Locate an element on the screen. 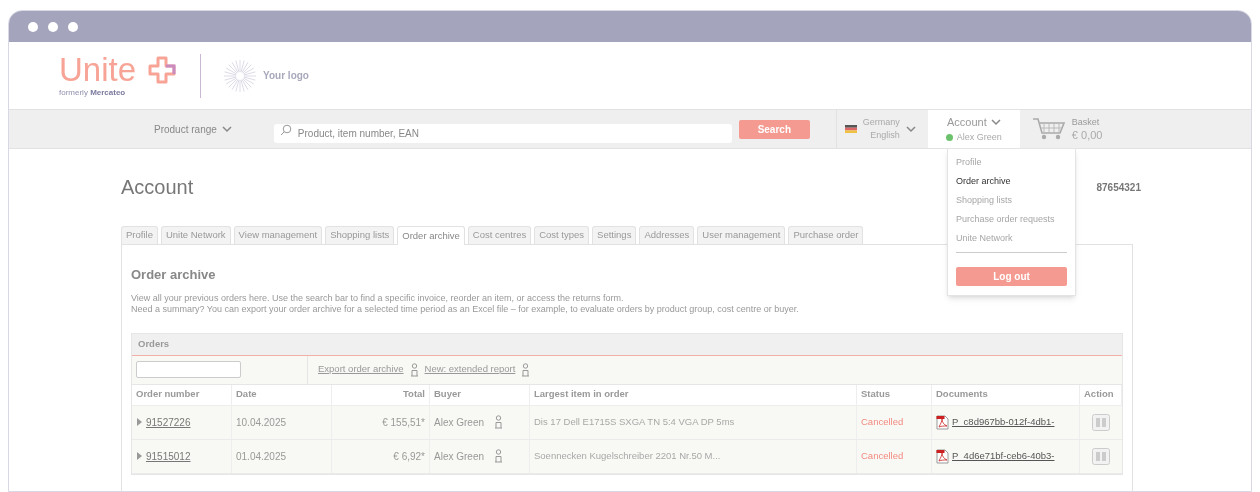 The height and width of the screenshot is (492, 1260). total-cell: € 155,51* is located at coordinates (381, 422).